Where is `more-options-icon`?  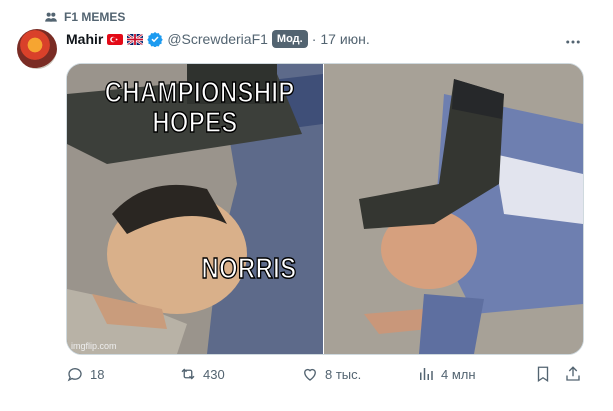
more-options-icon is located at coordinates (573, 44).